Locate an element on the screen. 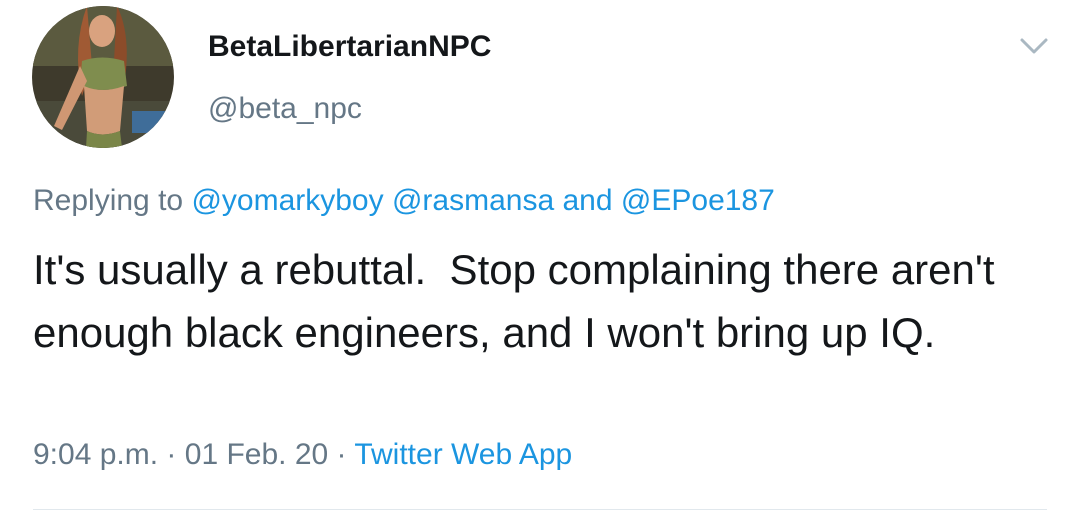 Image resolution: width=1080 pixels, height=514 pixels. avatar-photo is located at coordinates (103, 77).